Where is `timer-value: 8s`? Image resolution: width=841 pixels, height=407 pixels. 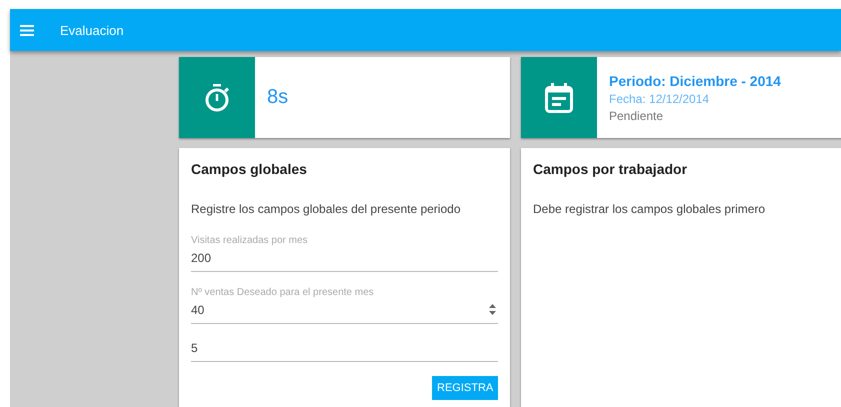 timer-value: 8s is located at coordinates (277, 97).